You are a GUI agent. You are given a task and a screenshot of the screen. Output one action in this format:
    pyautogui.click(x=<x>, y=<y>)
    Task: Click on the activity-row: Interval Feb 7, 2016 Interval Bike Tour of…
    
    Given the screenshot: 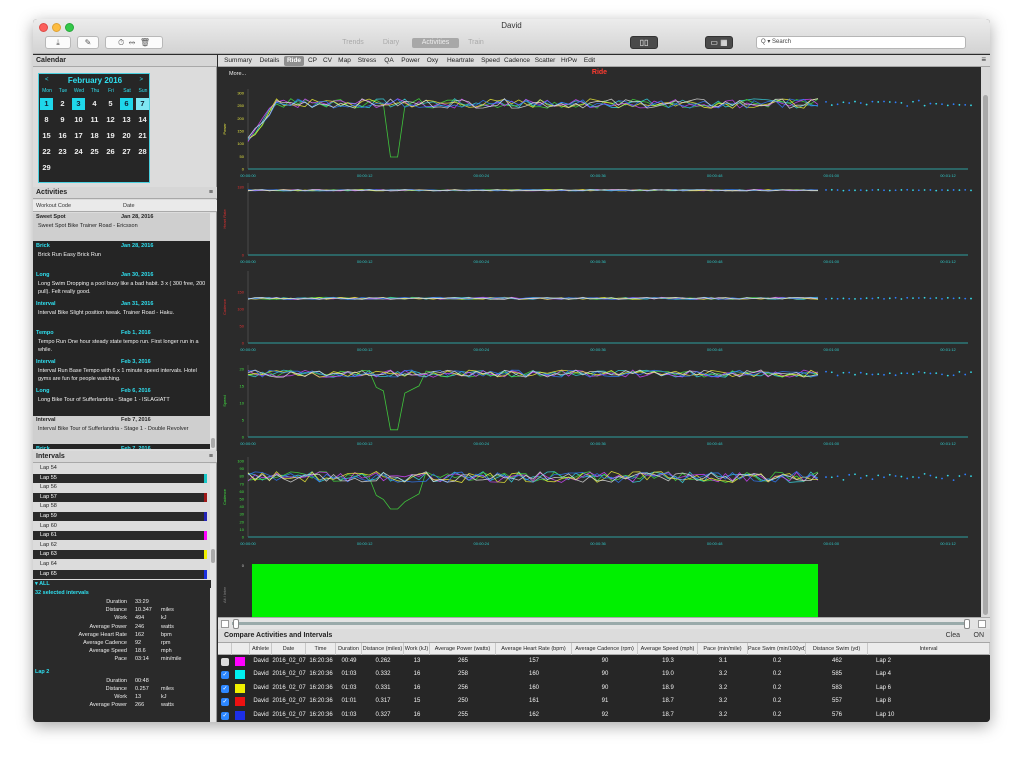 What is the action you would take?
    pyautogui.click(x=122, y=430)
    